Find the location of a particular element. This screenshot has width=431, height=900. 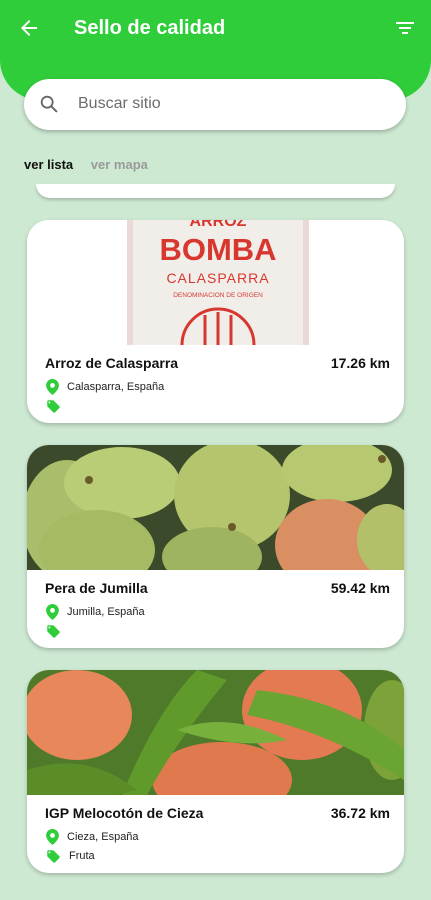

rice-sack-place-text: CALASPARRA is located at coordinates (217, 278).